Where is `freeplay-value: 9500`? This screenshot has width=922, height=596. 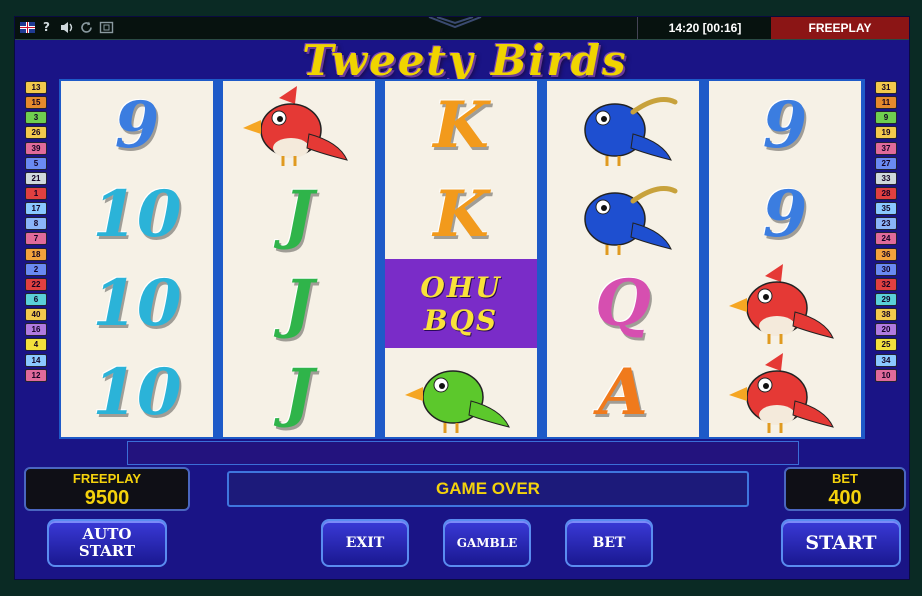
freeplay-value: 9500 is located at coordinates (107, 498).